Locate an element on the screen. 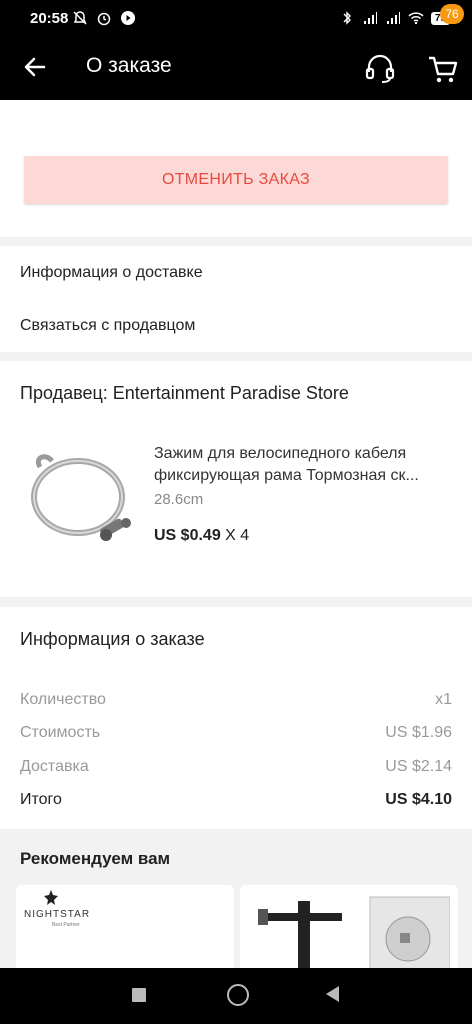 This screenshot has width=472, height=1024. product-price: US $0.49 X 4 is located at coordinates (201, 536).